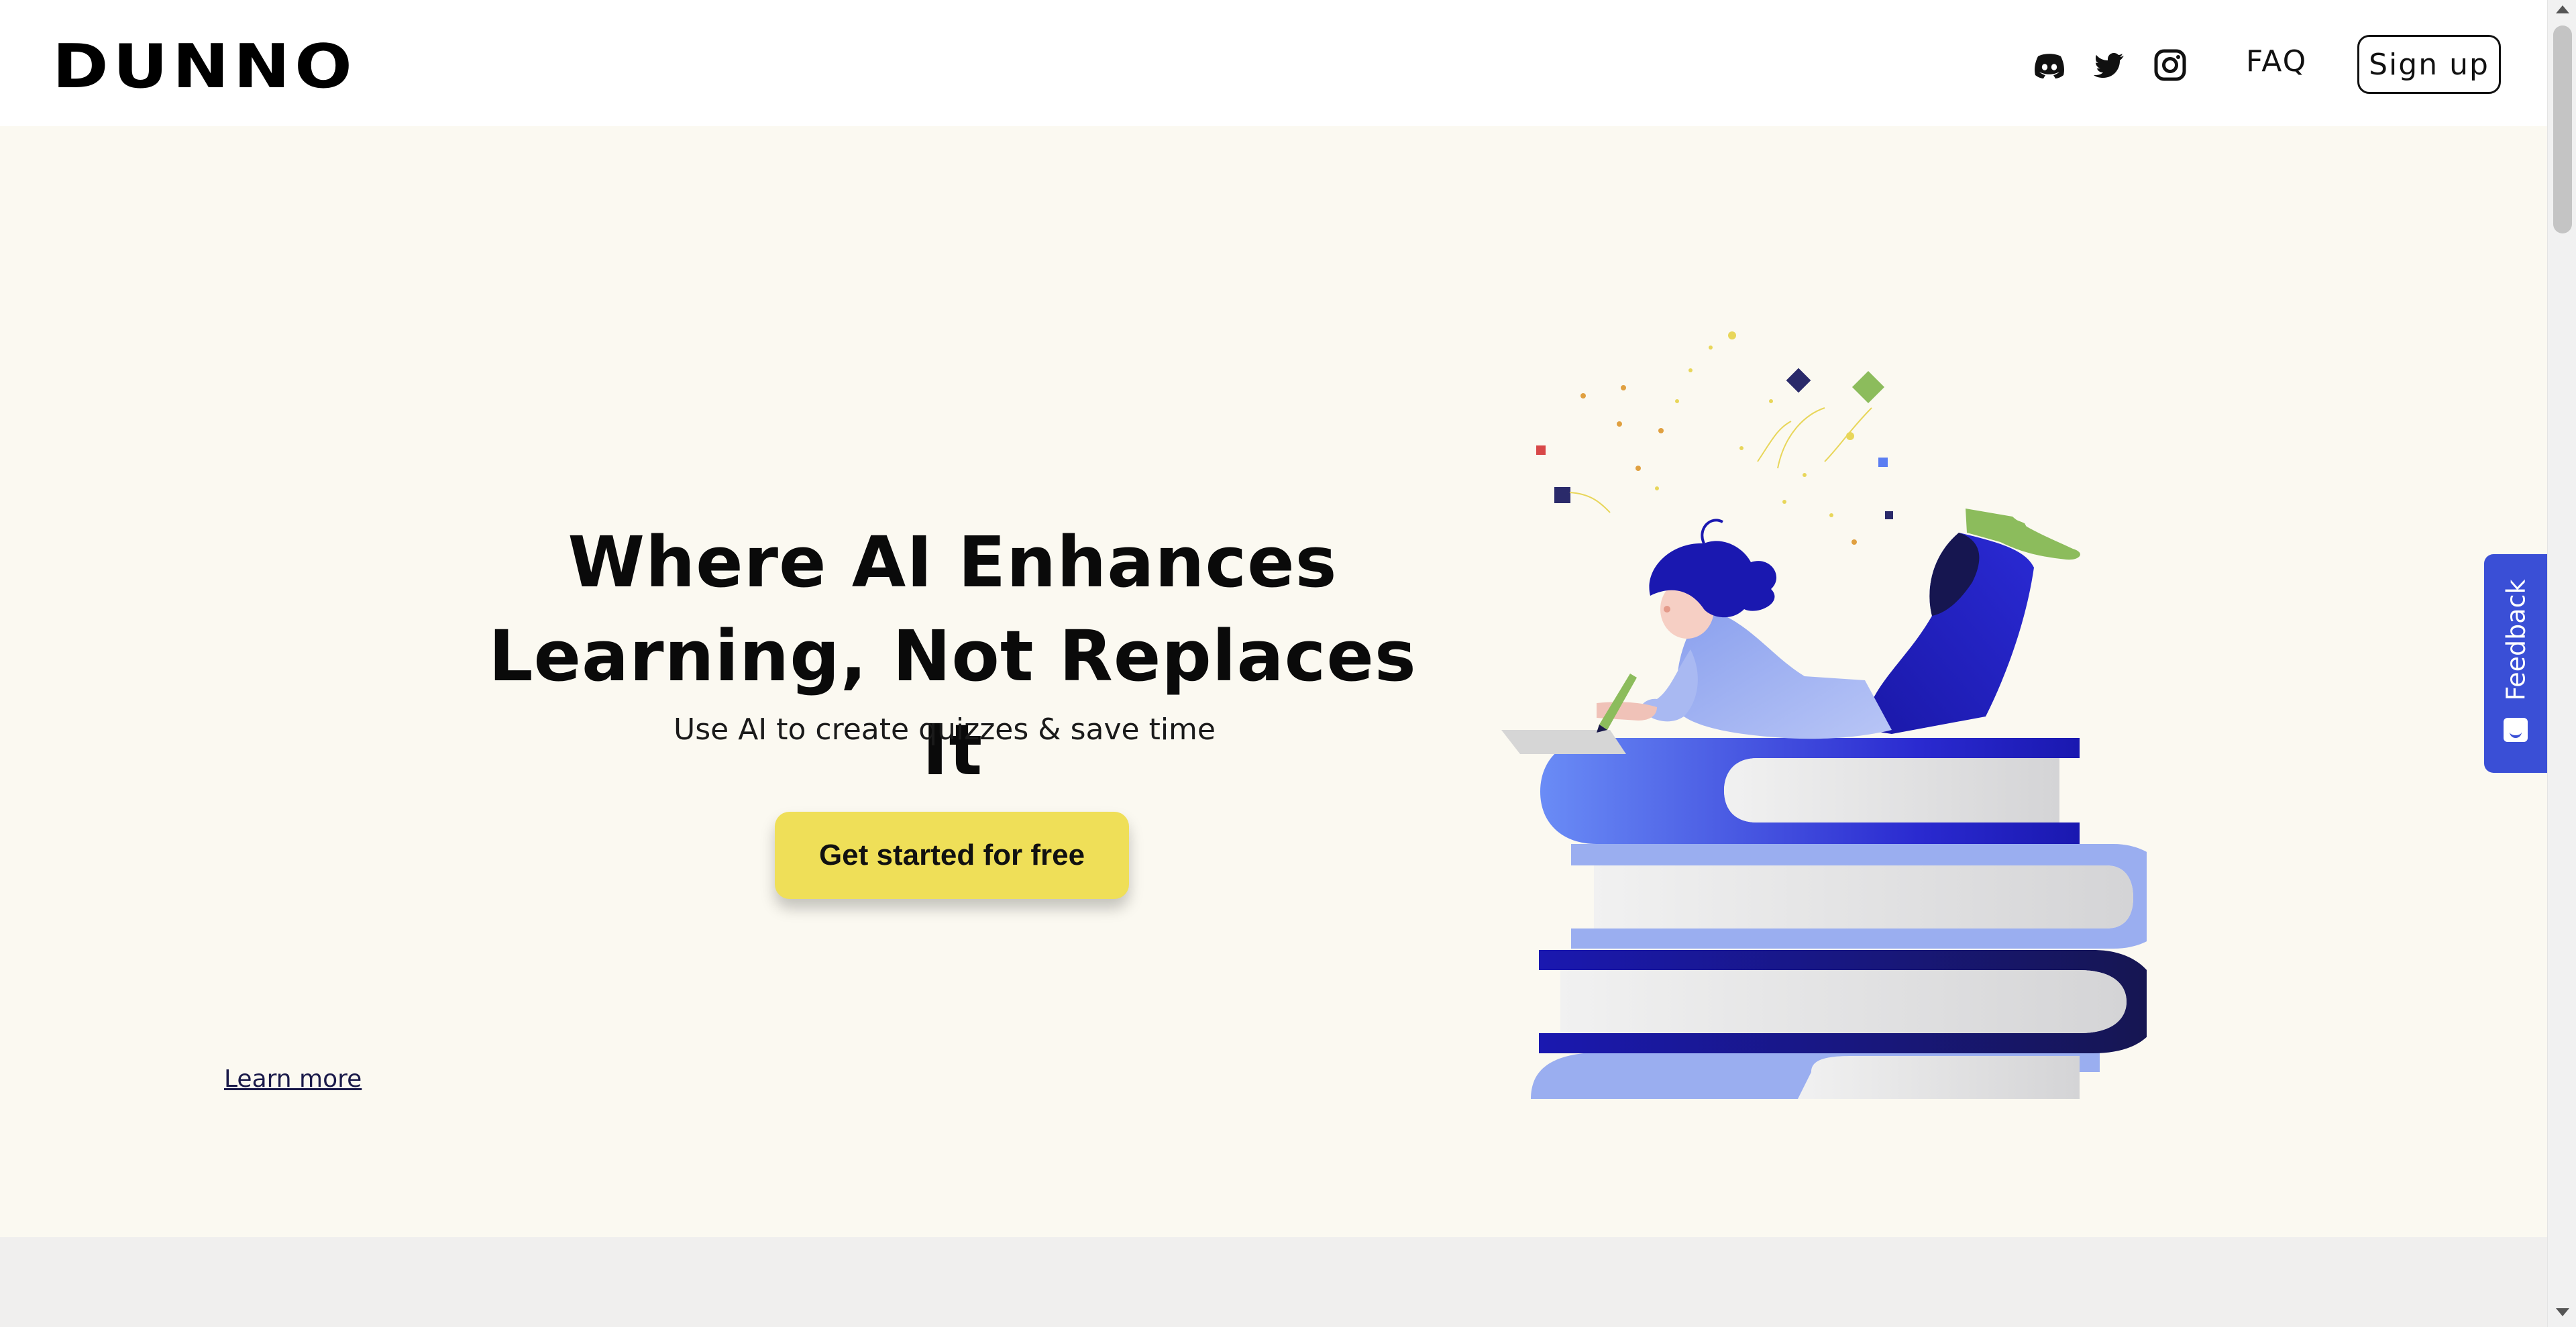  What do you see at coordinates (953, 562) in the screenshot?
I see `hero-title-line-1: Where AI Enhances` at bounding box center [953, 562].